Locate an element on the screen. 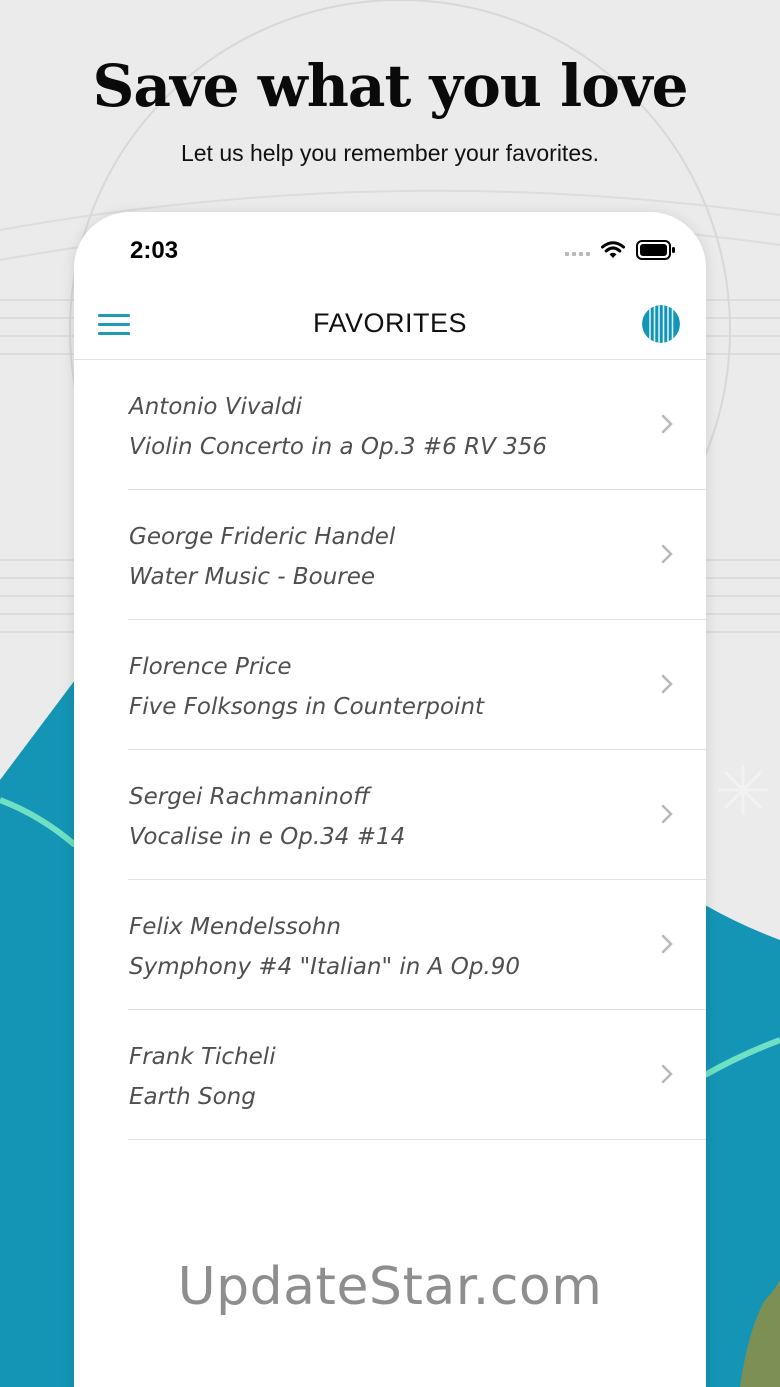  status-time: 2:03 is located at coordinates (154, 250).